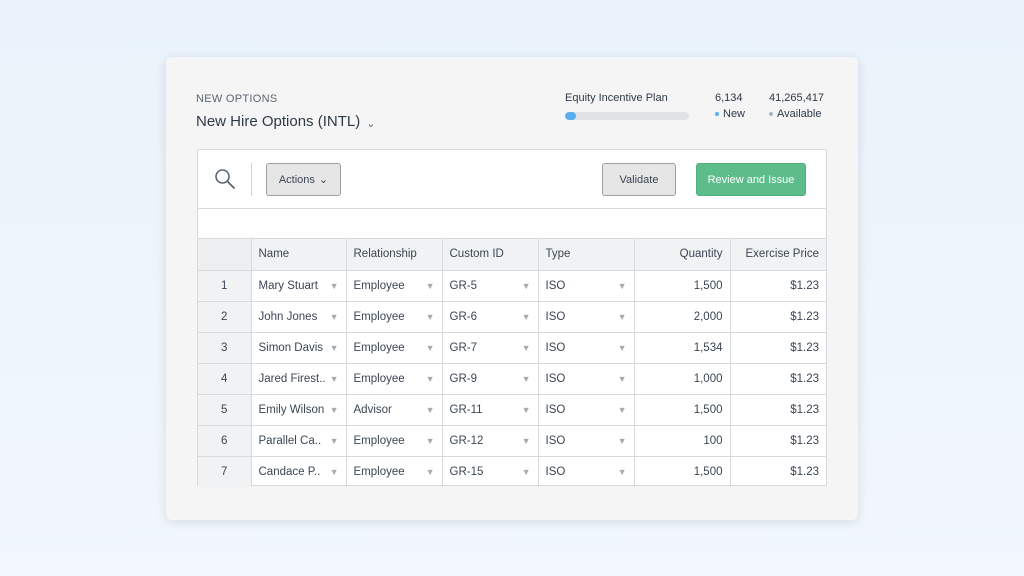 The height and width of the screenshot is (576, 1024). What do you see at coordinates (627, 106) in the screenshot?
I see `plan-summary: Equity Incentive Plan` at bounding box center [627, 106].